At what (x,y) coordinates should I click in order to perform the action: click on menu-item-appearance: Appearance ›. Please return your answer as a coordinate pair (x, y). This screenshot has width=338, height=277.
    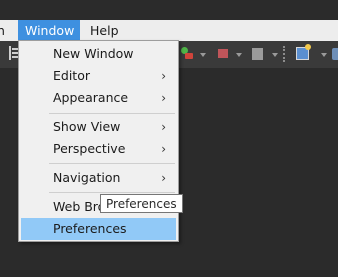
    Looking at the image, I should click on (98, 98).